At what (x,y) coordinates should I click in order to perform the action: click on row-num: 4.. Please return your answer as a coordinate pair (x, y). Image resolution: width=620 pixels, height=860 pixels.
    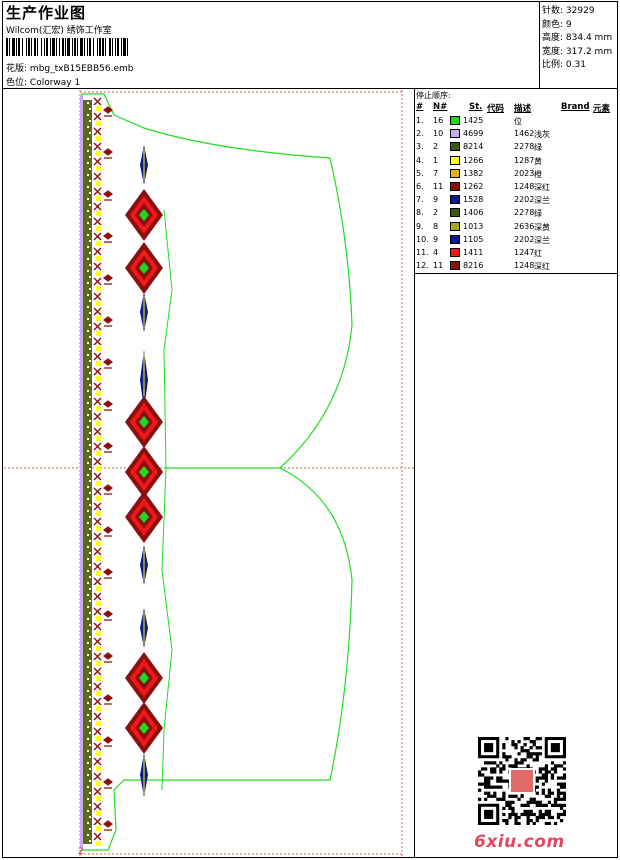
    Looking at the image, I should click on (420, 160).